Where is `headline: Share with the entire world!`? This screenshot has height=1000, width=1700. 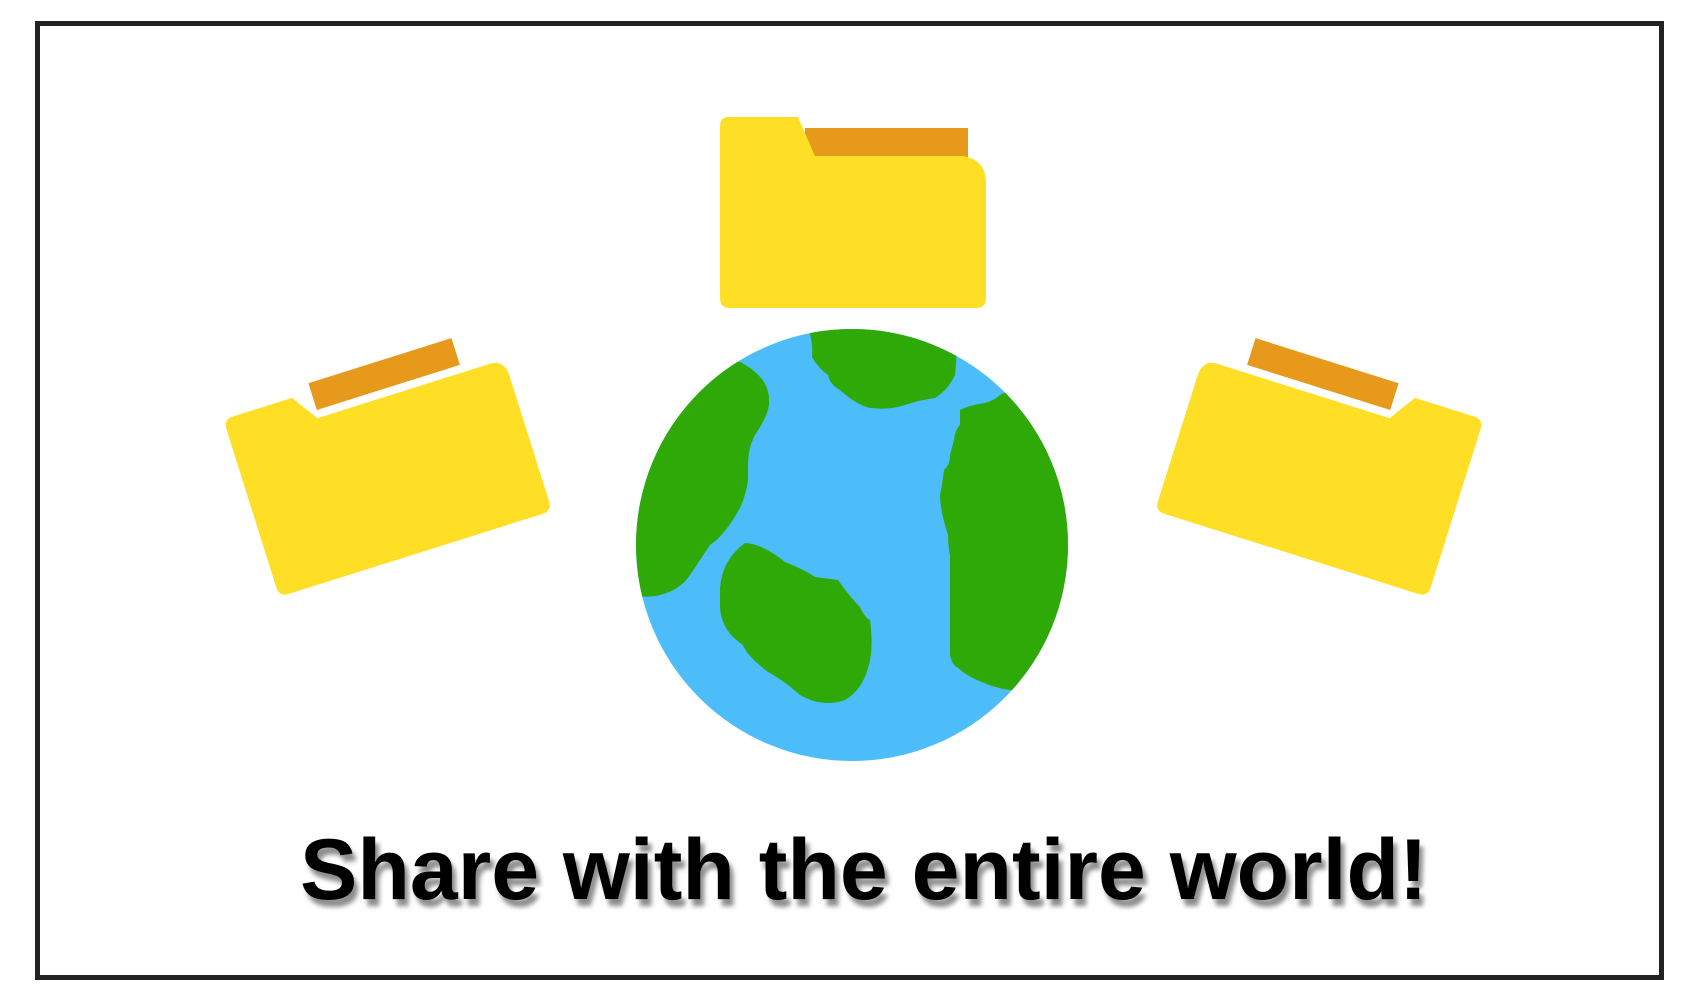
headline: Share with the entire world! is located at coordinates (864, 870).